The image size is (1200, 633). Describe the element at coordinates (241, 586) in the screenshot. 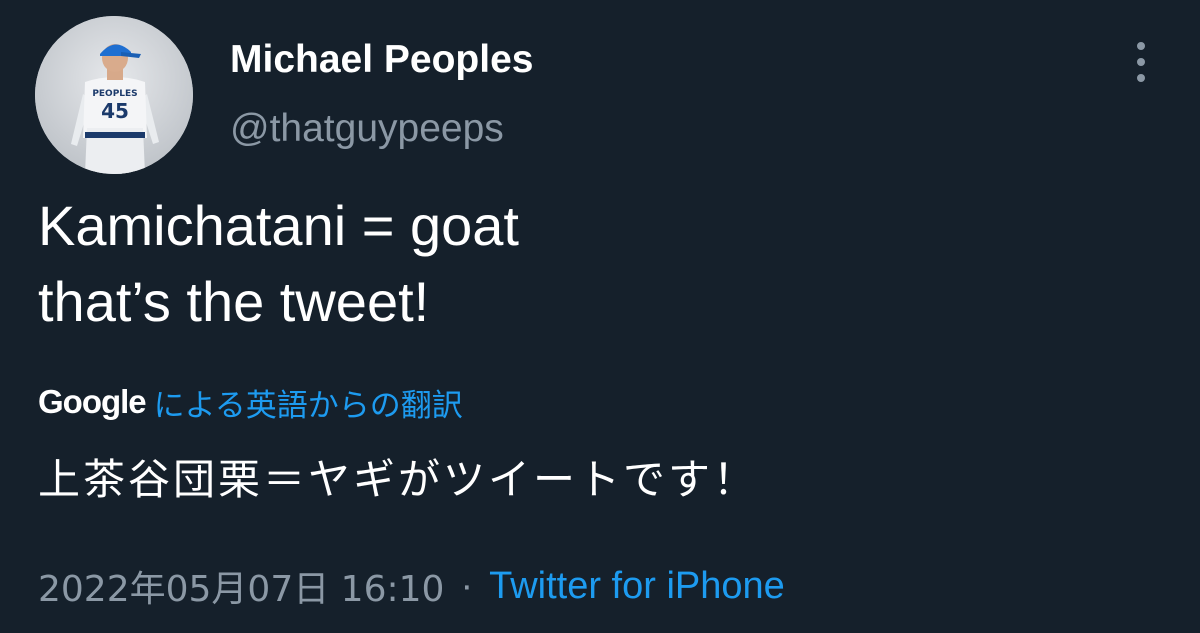

I see `tweet-timestamp: 2022年05月07日 16:10` at that location.